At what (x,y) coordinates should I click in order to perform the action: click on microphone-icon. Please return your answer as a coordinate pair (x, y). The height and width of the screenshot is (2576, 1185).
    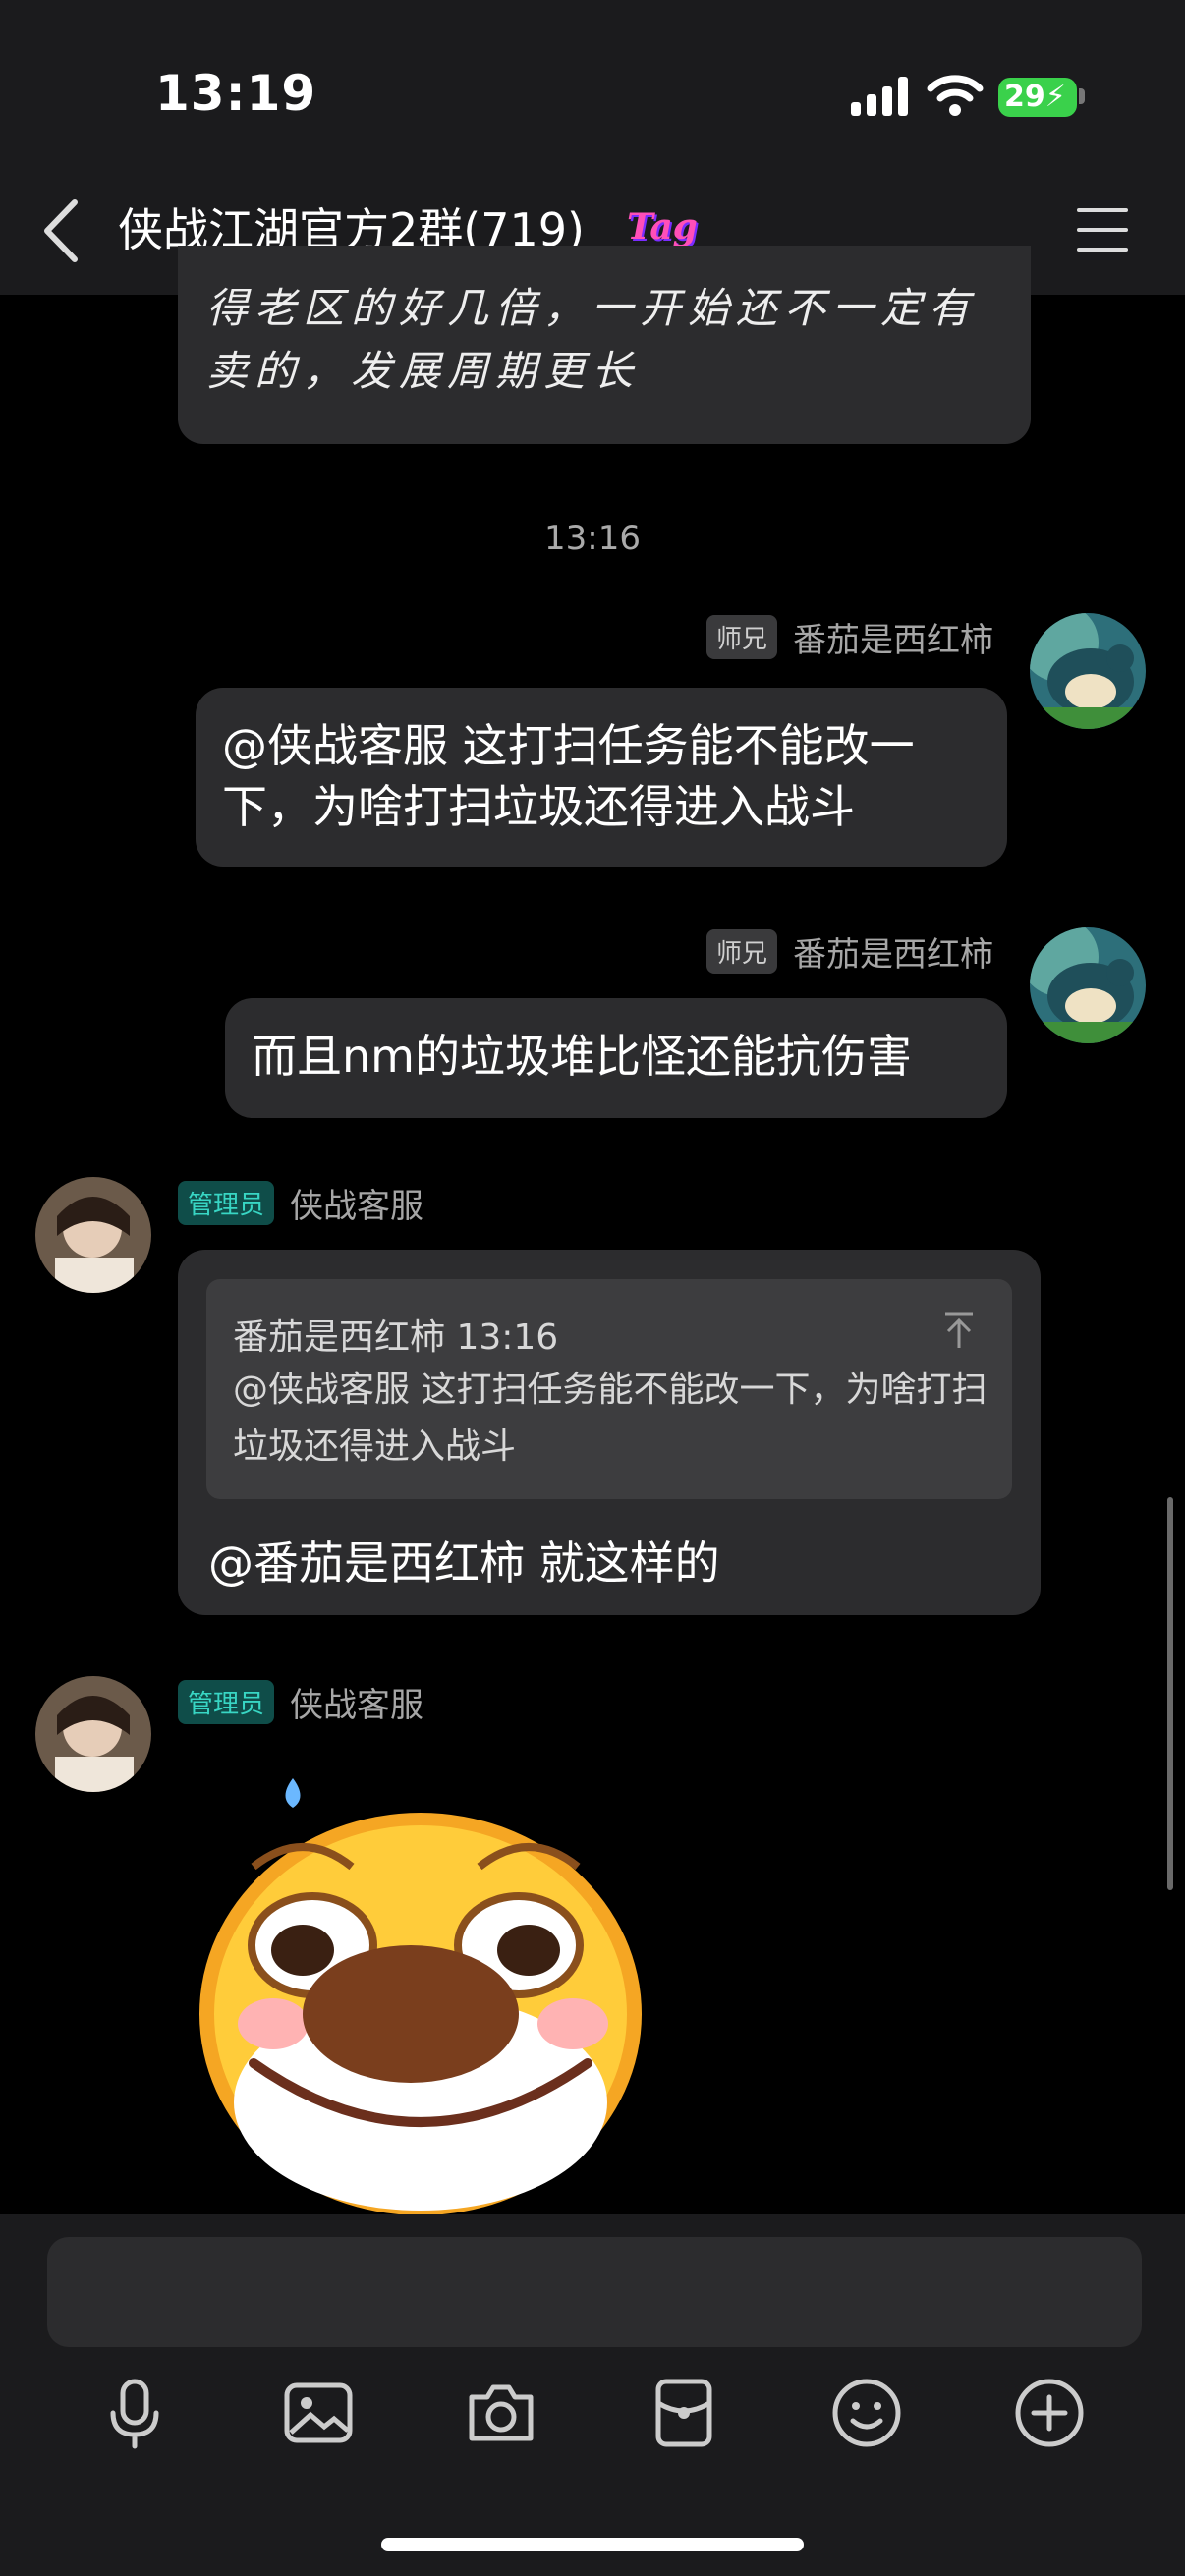
    Looking at the image, I should click on (135, 2413).